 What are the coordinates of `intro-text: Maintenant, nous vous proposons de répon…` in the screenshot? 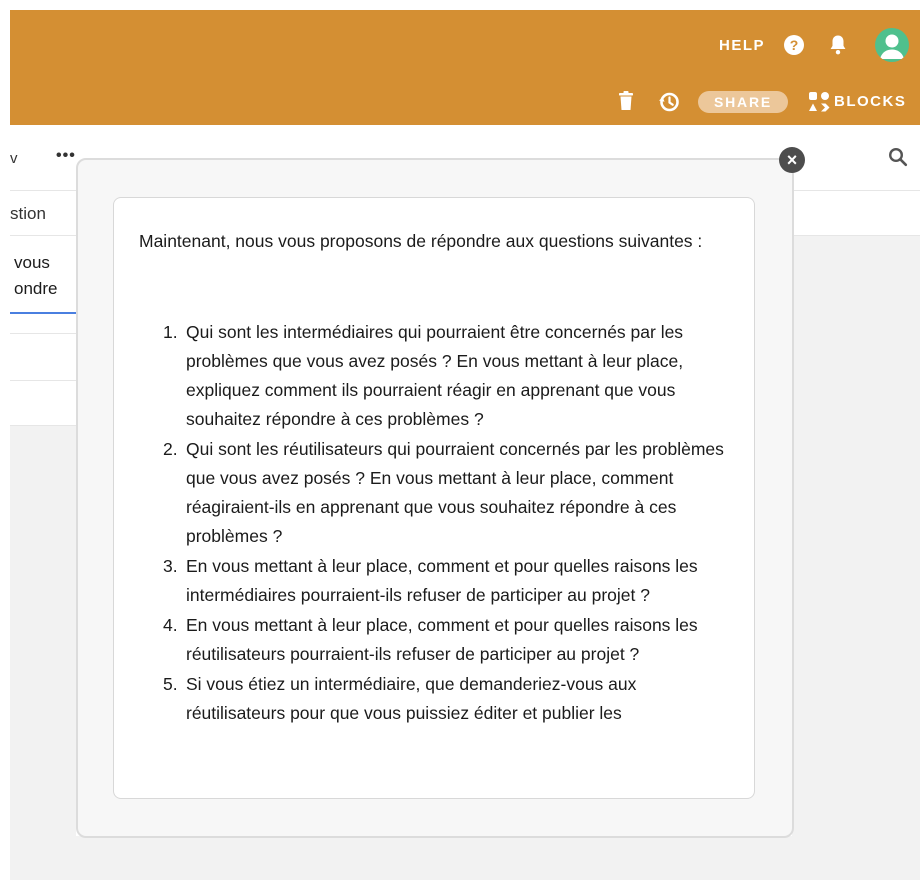 It's located at (421, 241).